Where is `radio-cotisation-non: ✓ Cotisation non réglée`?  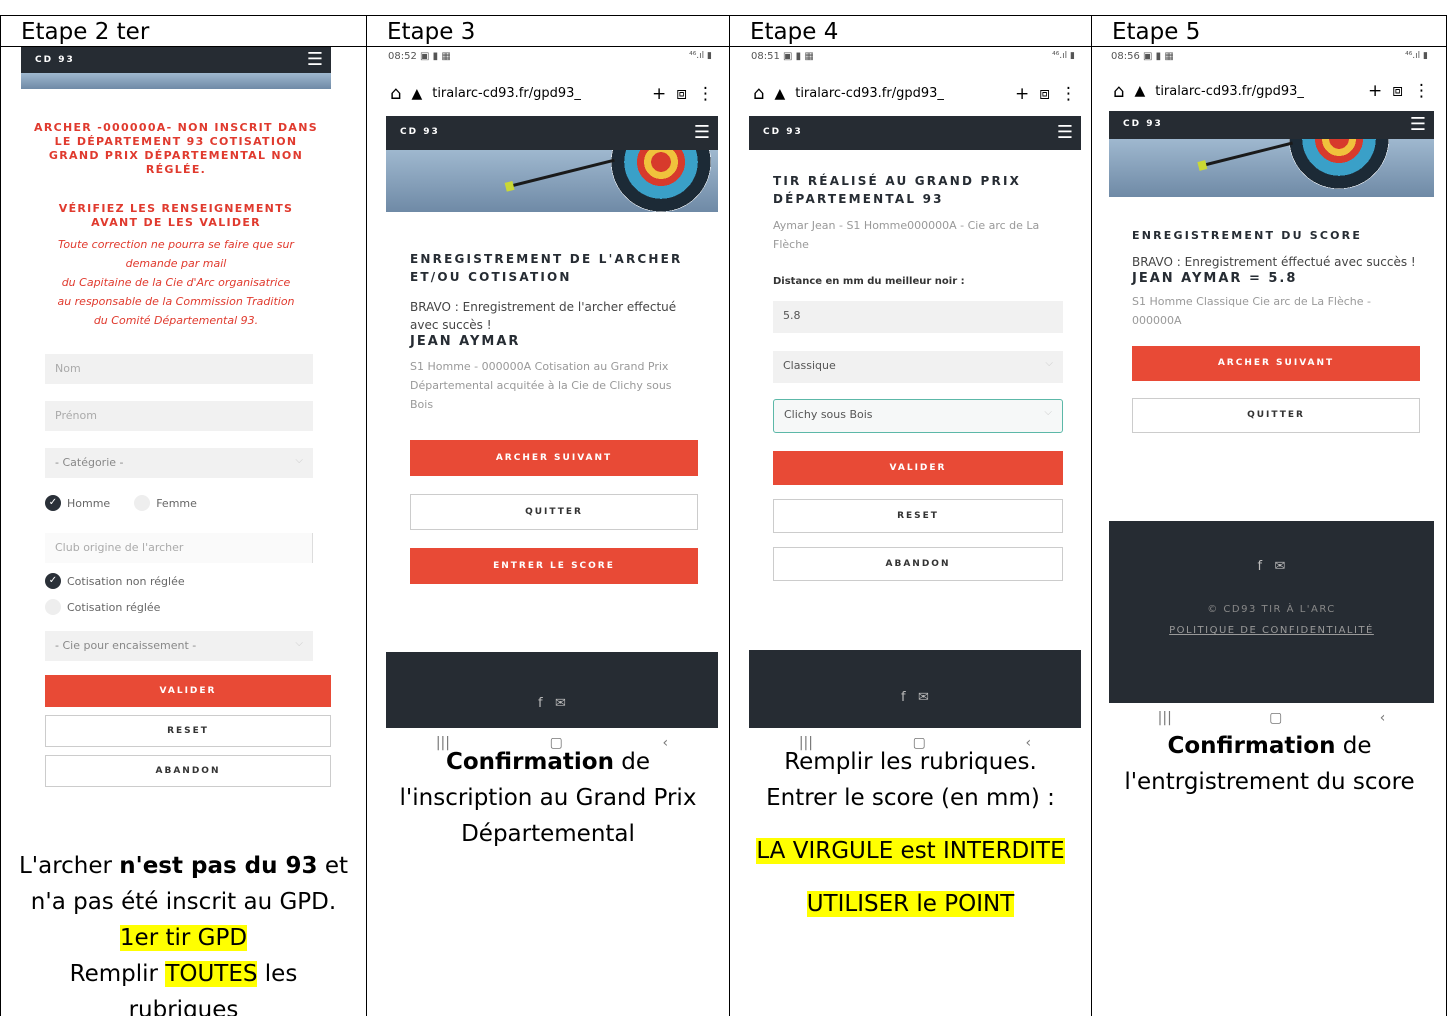 radio-cotisation-non: ✓ Cotisation non réglée is located at coordinates (188, 581).